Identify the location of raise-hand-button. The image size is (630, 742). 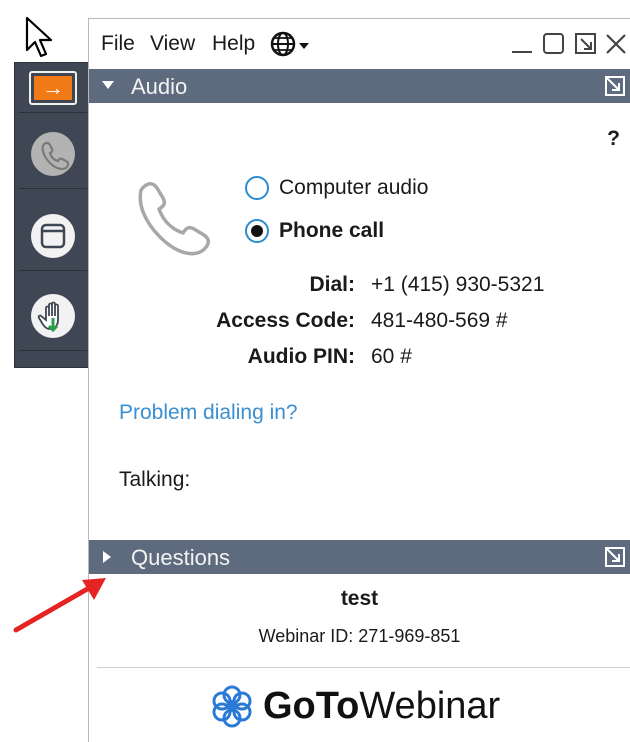
(53, 316).